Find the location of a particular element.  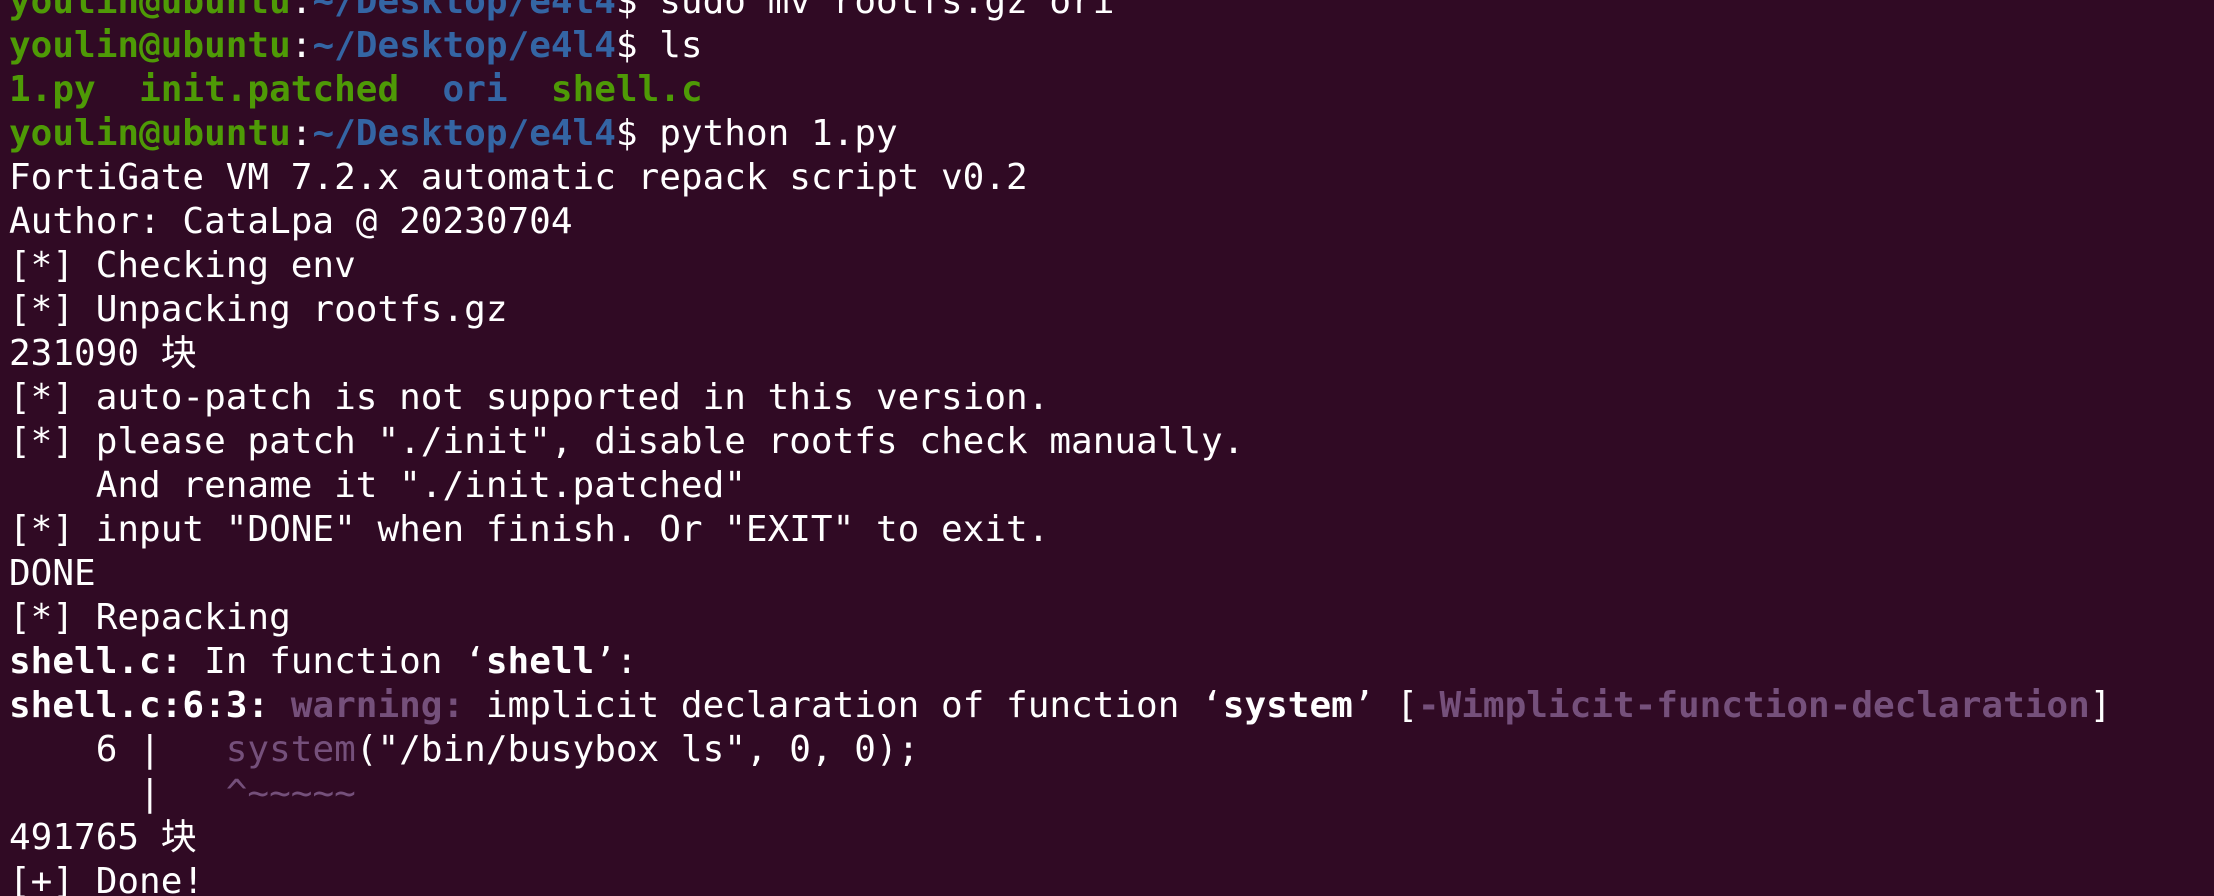

highlighted-call: system is located at coordinates (290, 749).